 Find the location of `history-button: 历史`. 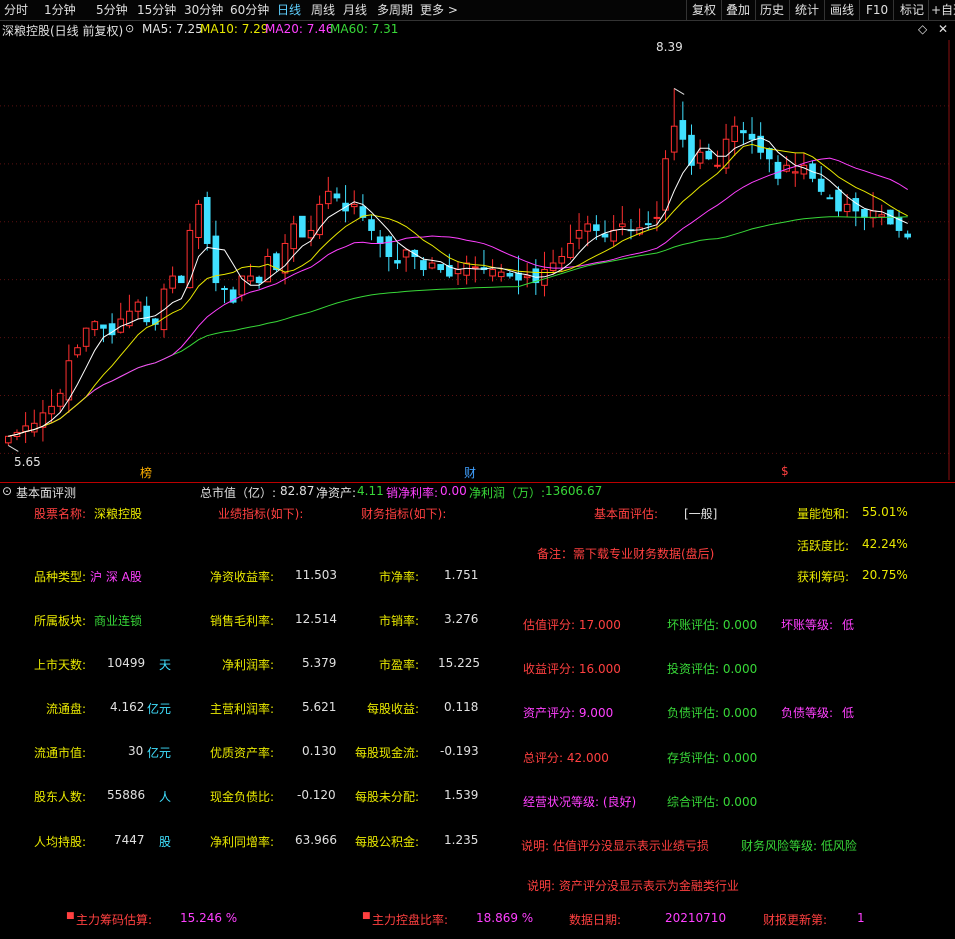

history-button: 历史 is located at coordinates (772, 10).